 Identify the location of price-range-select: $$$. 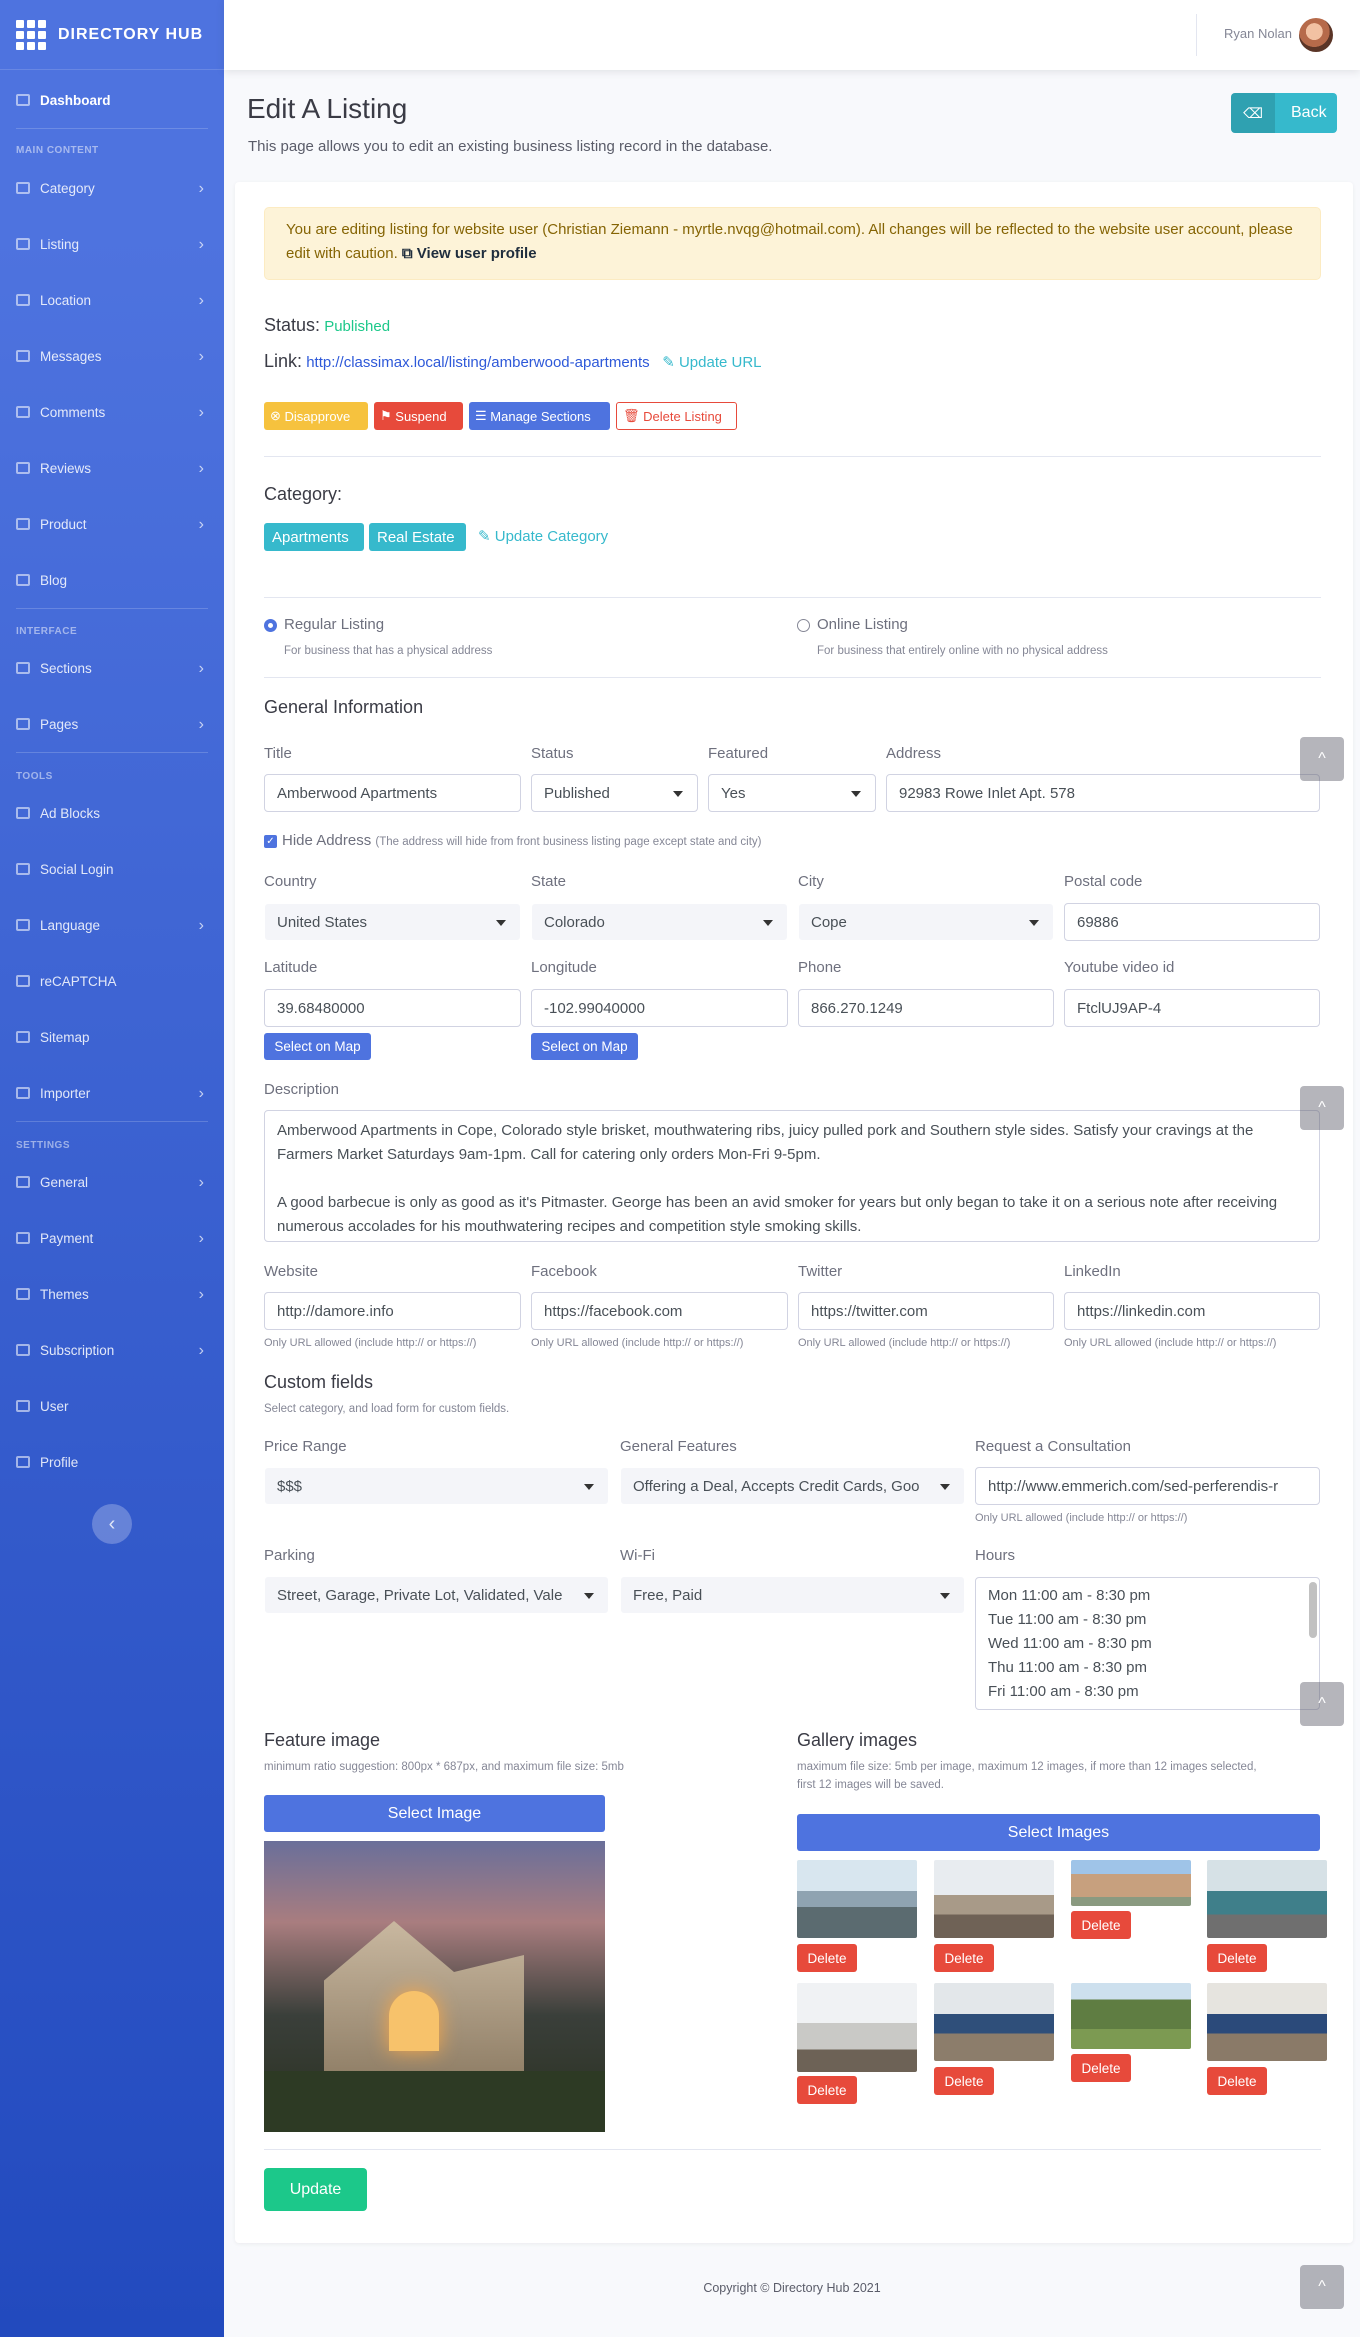
(436, 1486).